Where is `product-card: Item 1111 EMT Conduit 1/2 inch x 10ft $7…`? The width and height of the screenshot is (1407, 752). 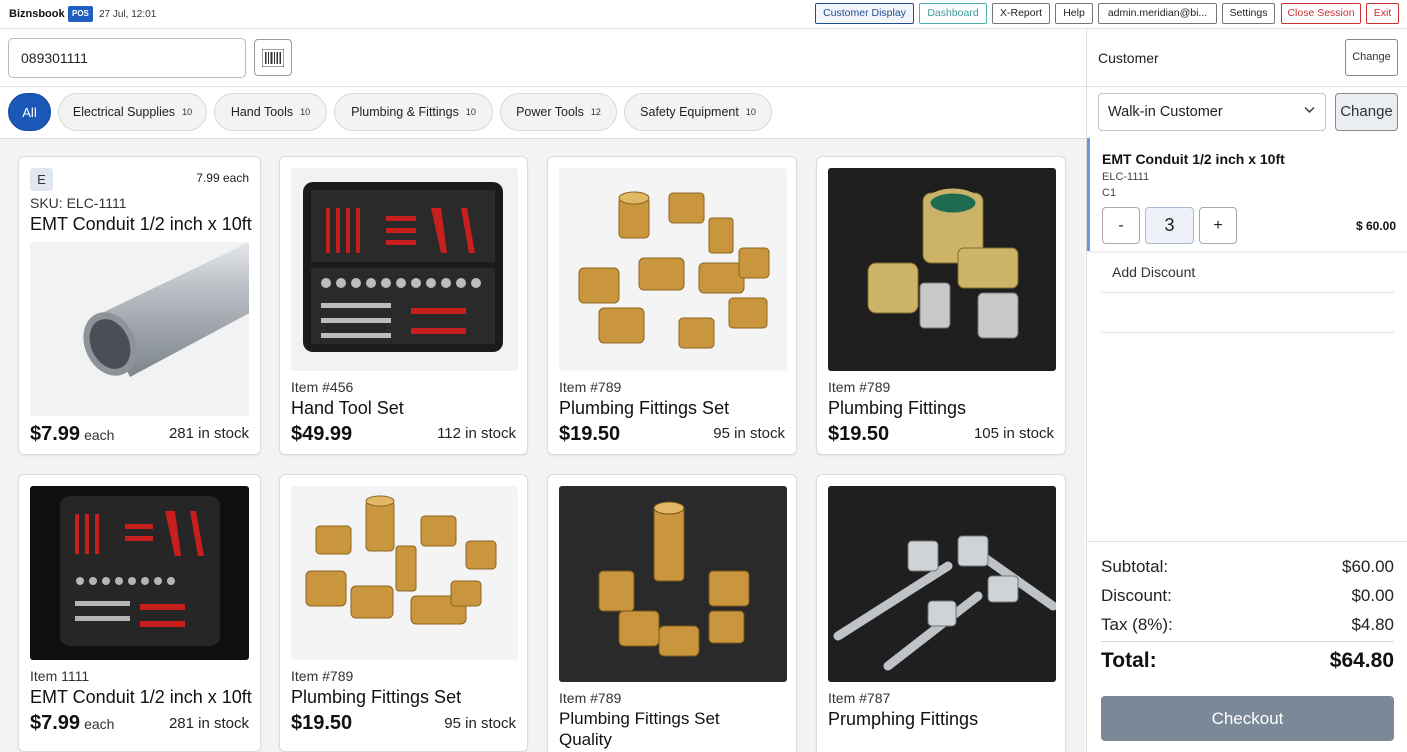 product-card: Item 1111 EMT Conduit 1/2 inch x 10ft $7… is located at coordinates (139, 613).